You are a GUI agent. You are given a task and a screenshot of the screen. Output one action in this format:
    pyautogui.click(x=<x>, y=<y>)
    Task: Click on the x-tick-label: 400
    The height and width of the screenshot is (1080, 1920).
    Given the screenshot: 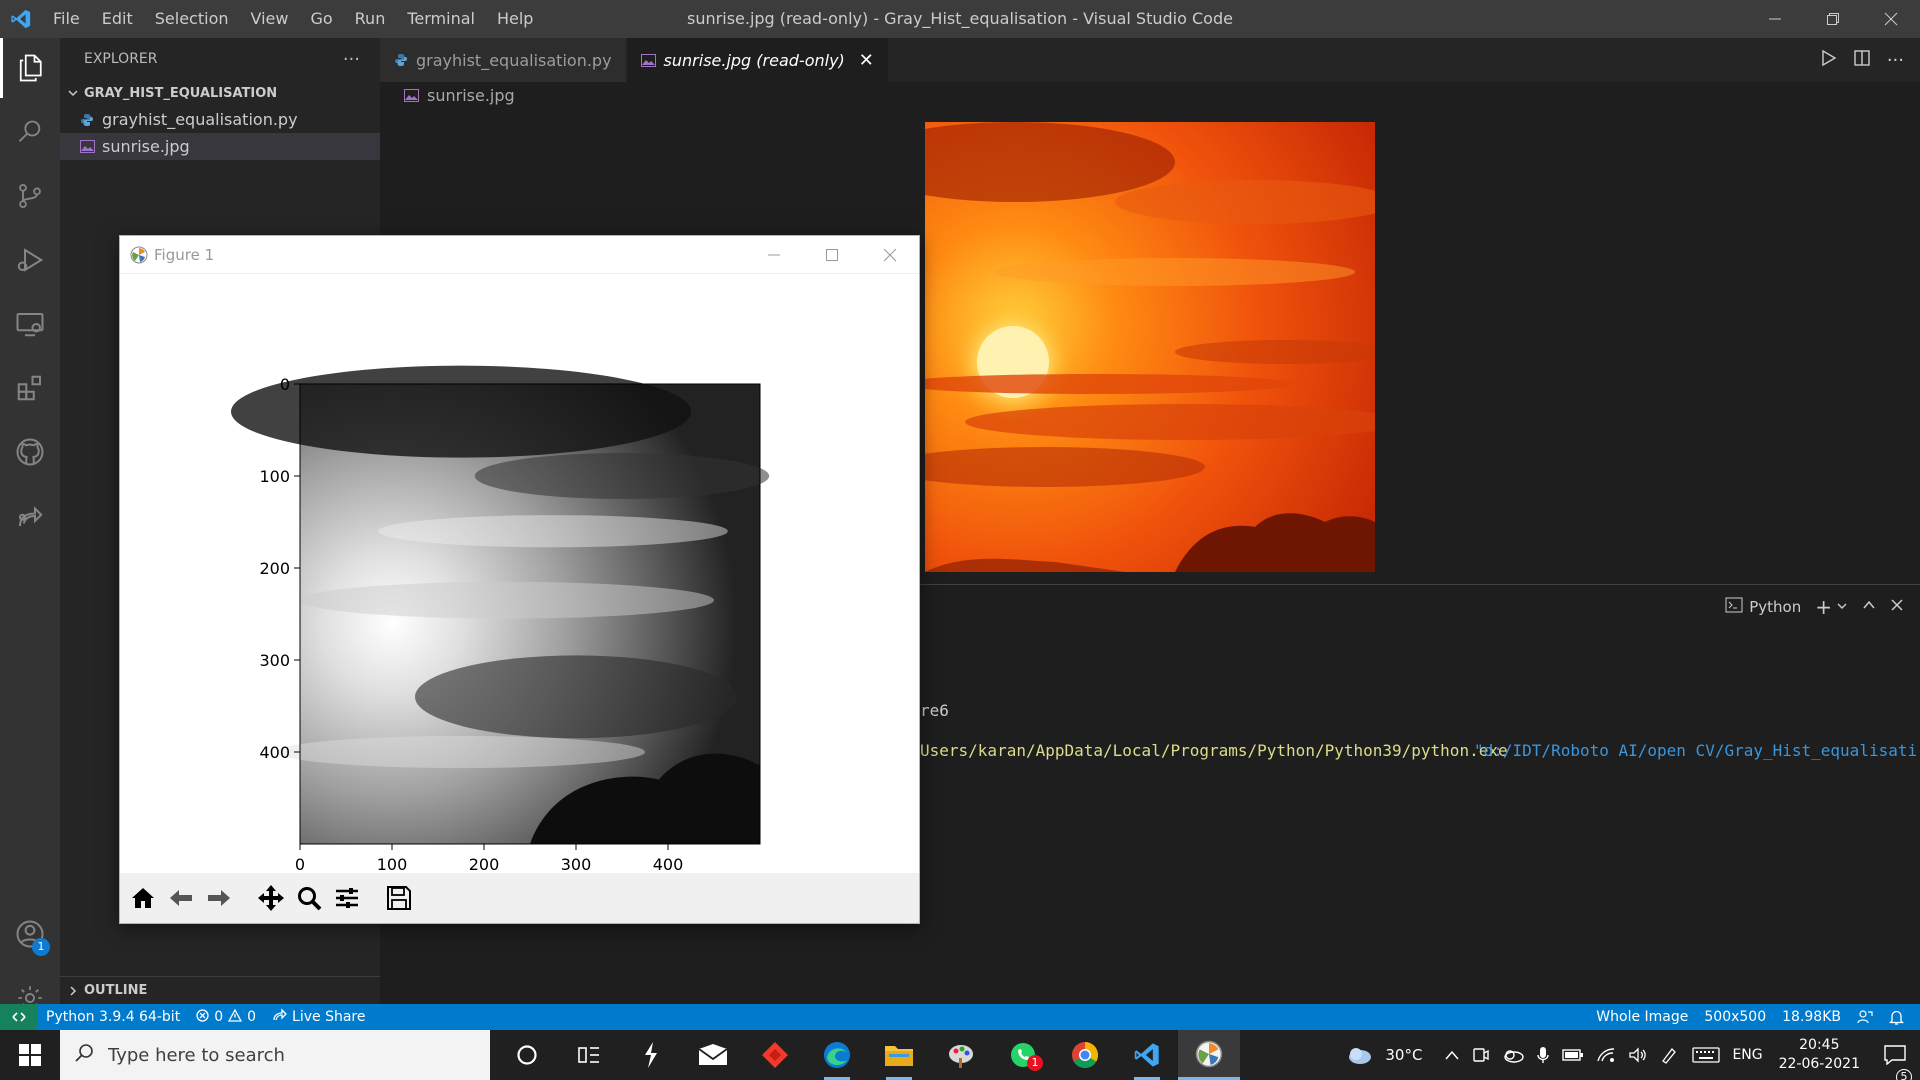 What is the action you would take?
    pyautogui.click(x=668, y=864)
    